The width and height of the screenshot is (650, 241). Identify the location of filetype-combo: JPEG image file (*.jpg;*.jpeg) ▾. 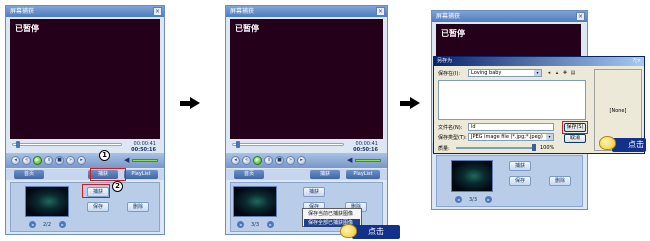
(511, 137).